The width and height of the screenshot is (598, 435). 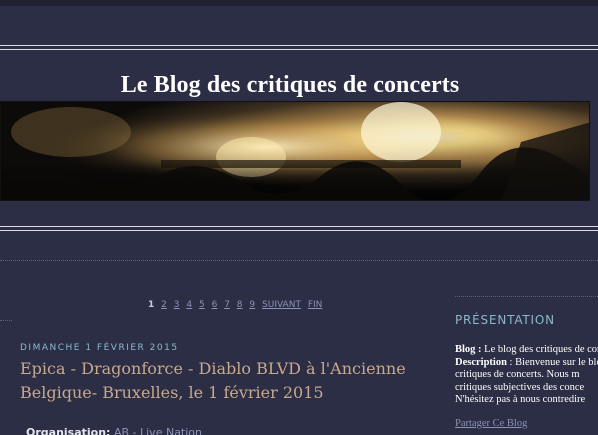 I want to click on share-blog-link: Partager Ce Blog, so click(x=491, y=423).